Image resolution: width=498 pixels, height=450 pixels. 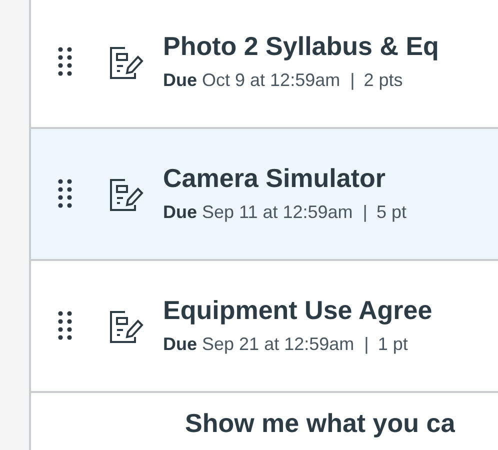 I want to click on points: 1 pt, so click(x=393, y=344).